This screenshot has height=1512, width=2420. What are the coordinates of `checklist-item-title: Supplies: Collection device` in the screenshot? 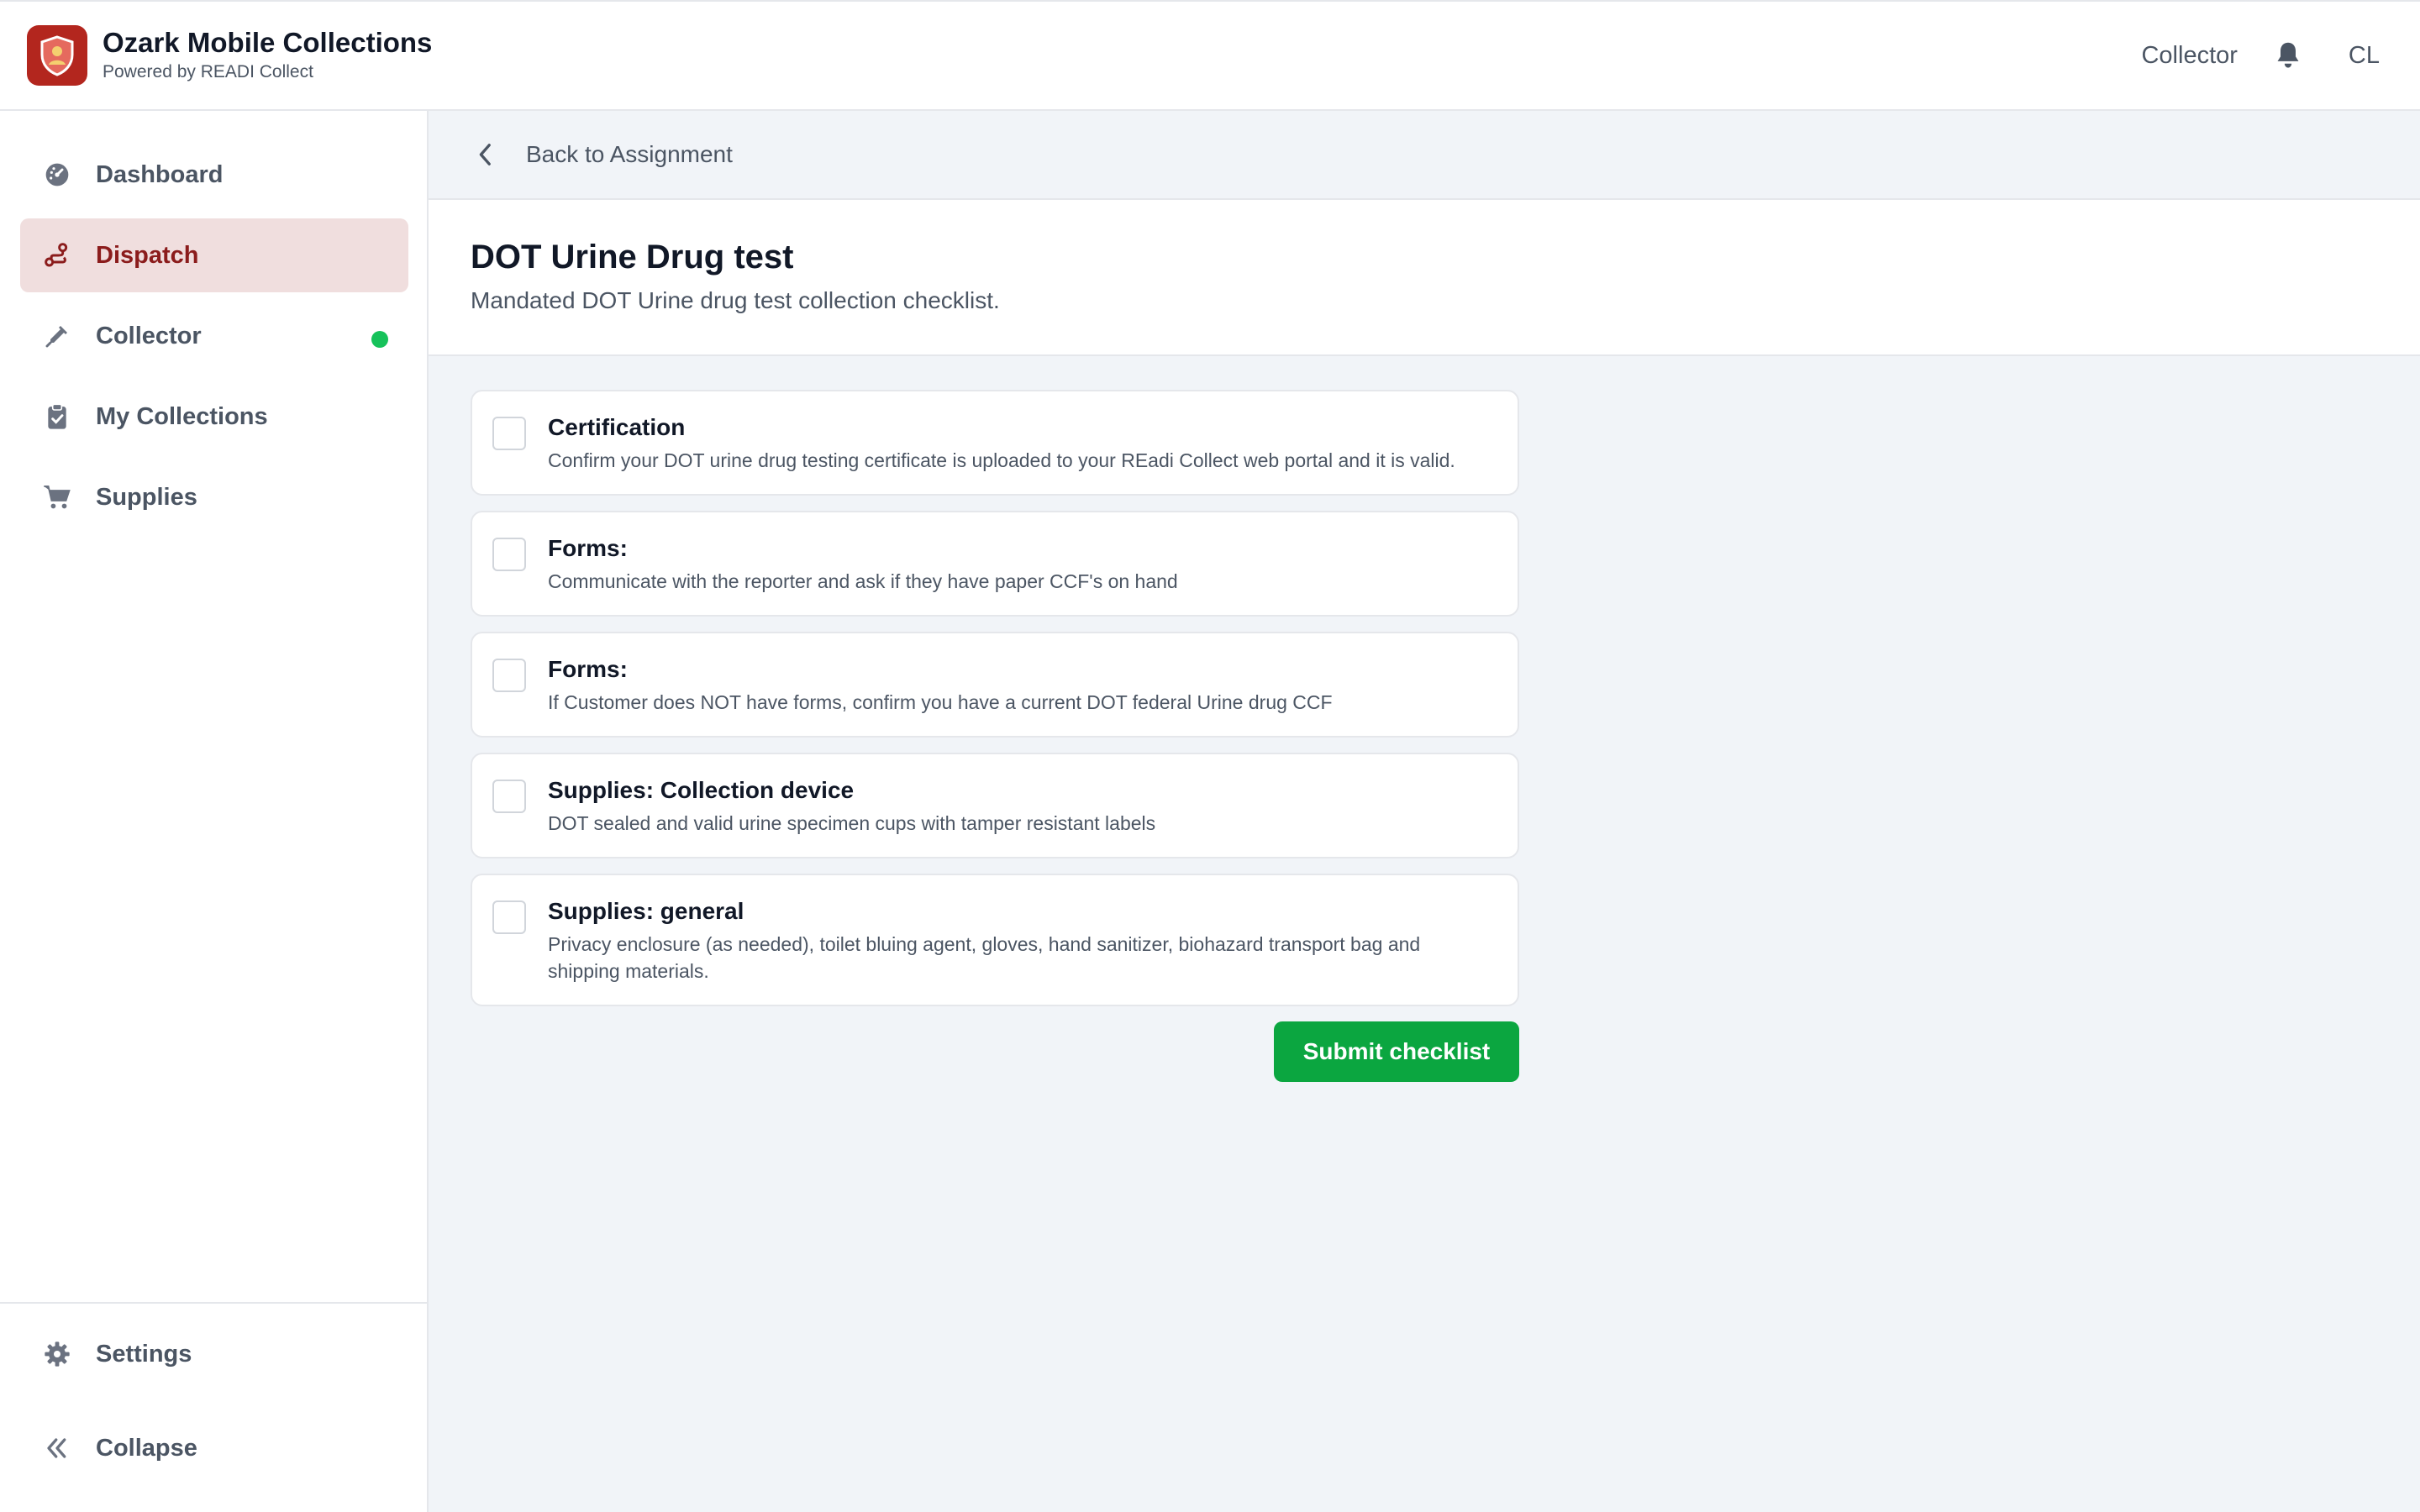 It's located at (702, 790).